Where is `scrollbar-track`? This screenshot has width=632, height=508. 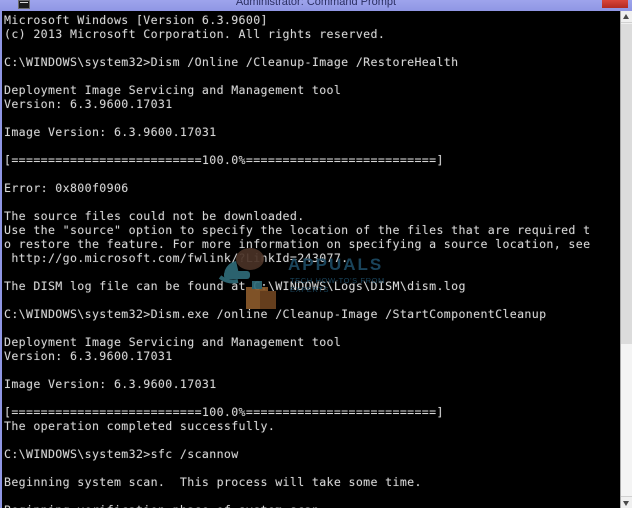
scrollbar-track is located at coordinates (626, 420).